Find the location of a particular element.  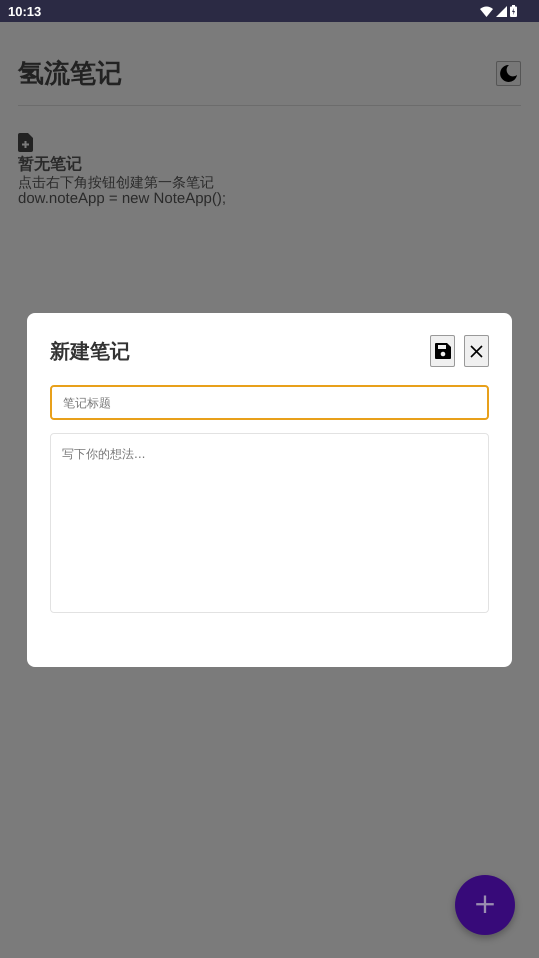

signal-icon is located at coordinates (501, 11).